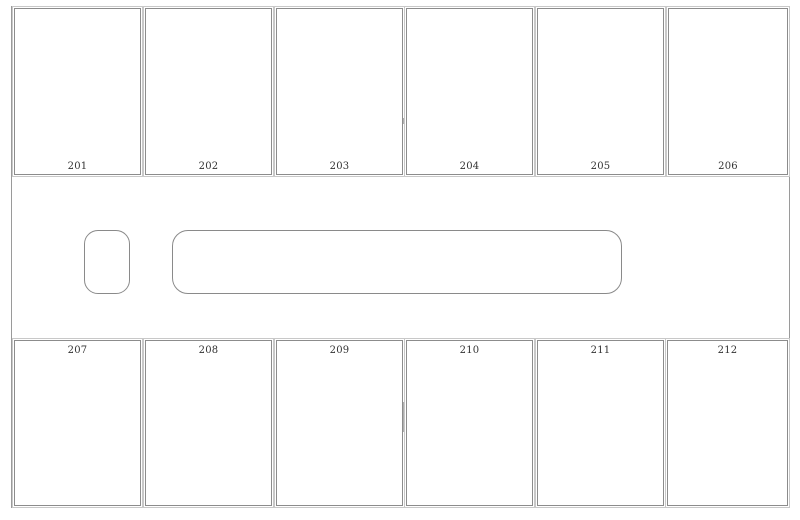 This screenshot has width=800, height=520. Describe the element at coordinates (600, 91) in the screenshot. I see `room-205: 205` at that location.